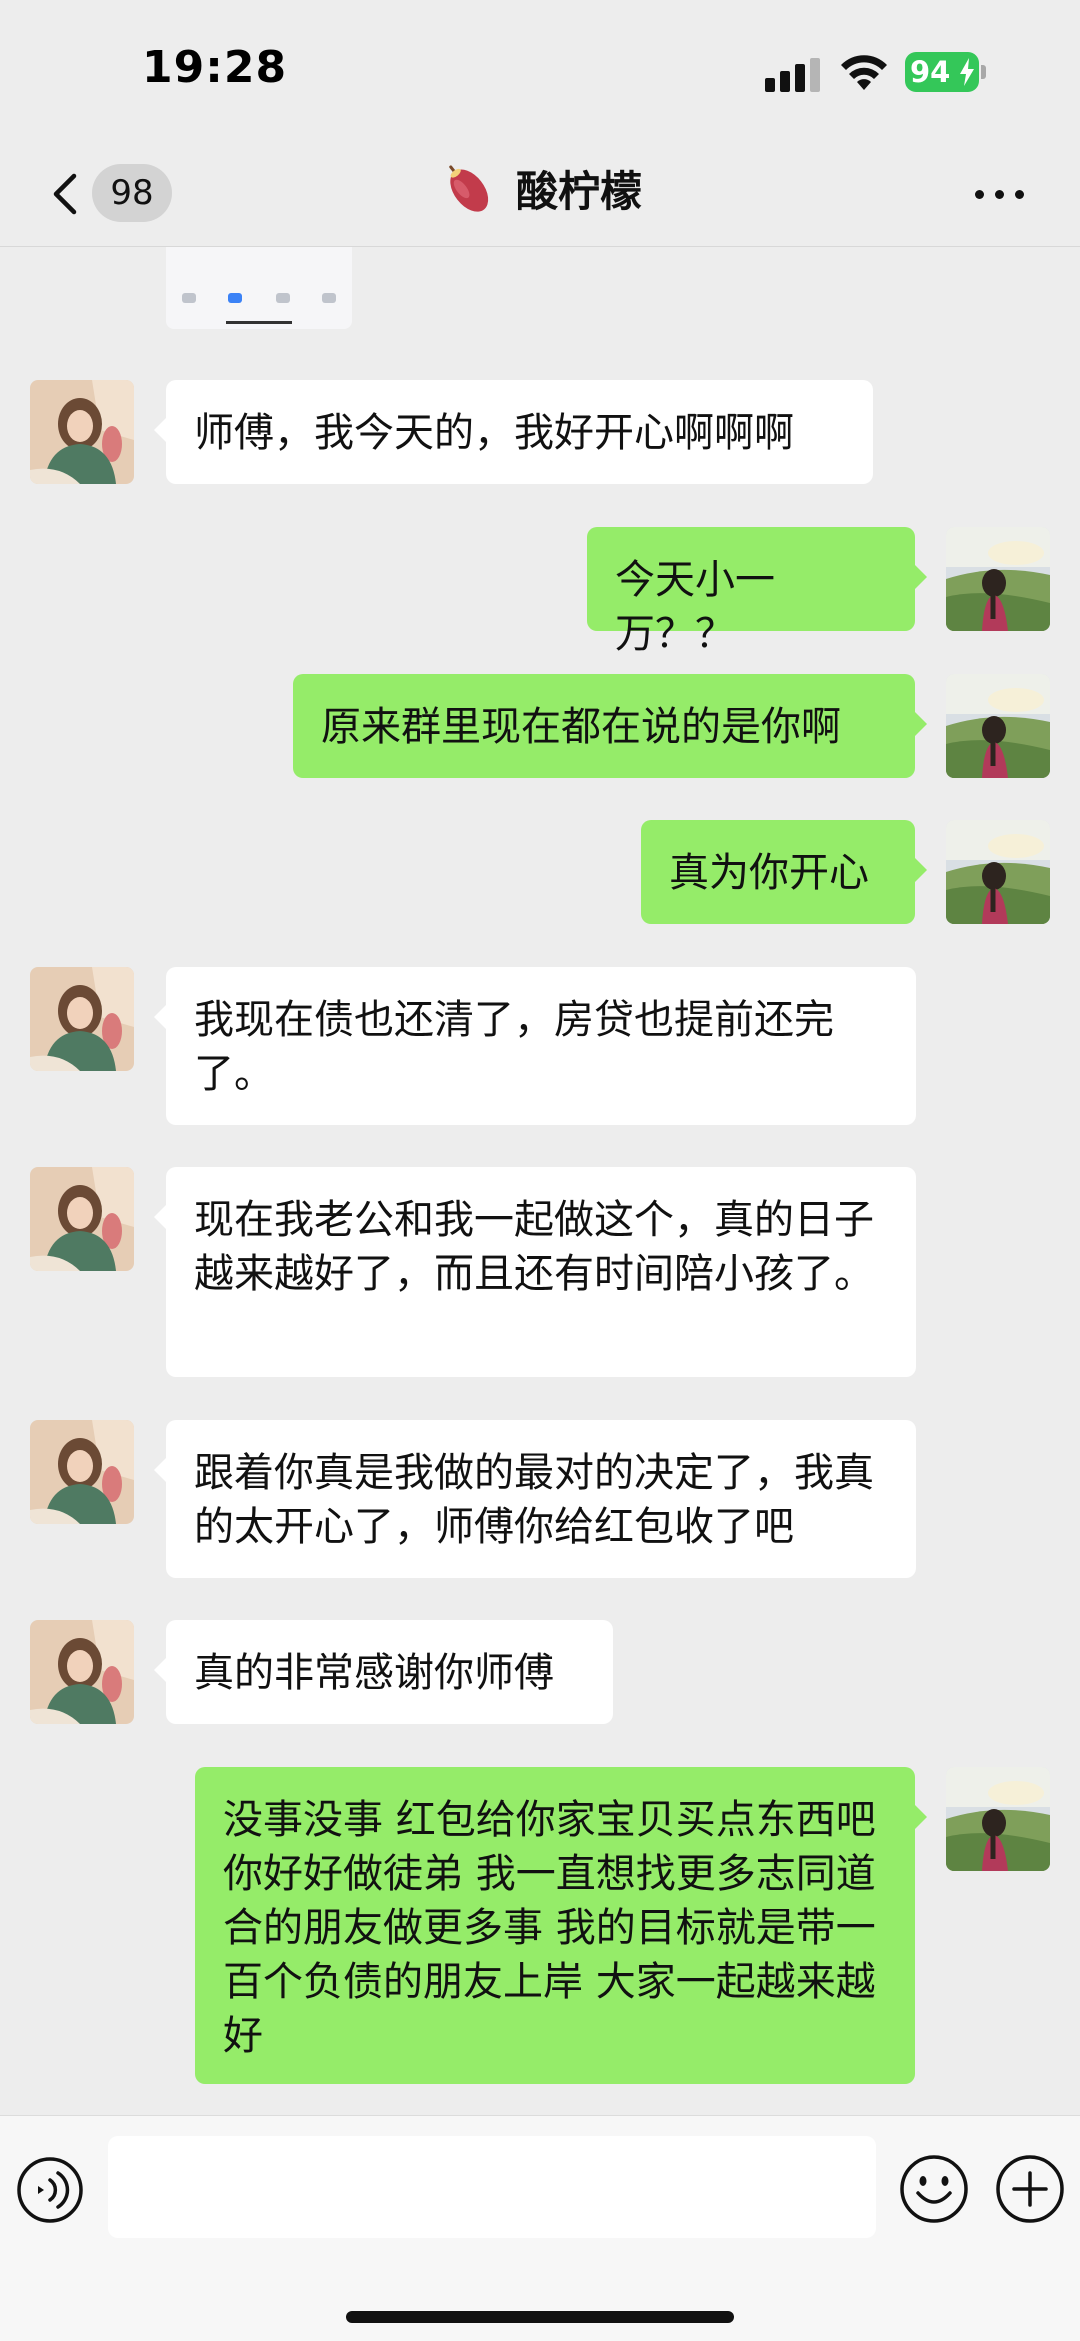 This screenshot has height=2341, width=1080. Describe the element at coordinates (50, 2190) in the screenshot. I see `voice-icon` at that location.